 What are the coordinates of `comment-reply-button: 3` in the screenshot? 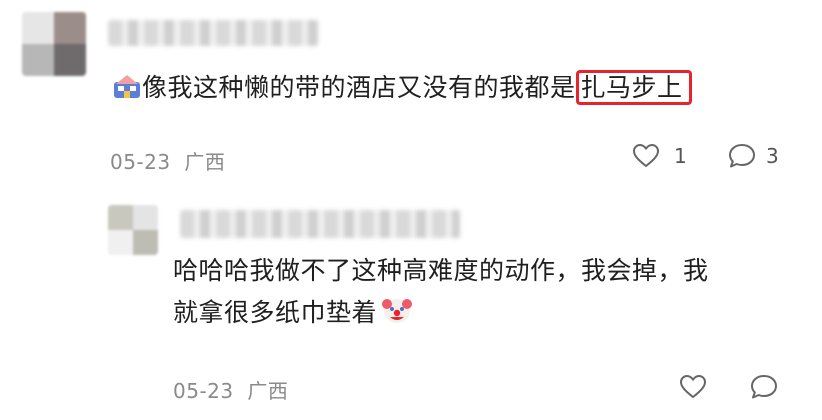 It's located at (753, 156).